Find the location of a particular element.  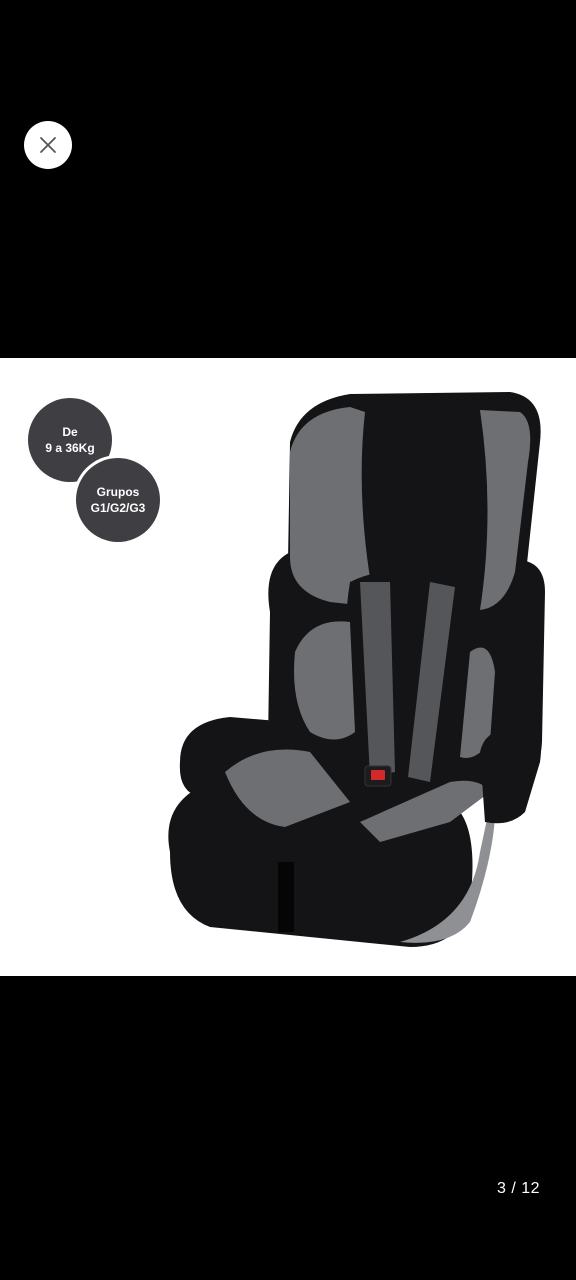

groups-badge-line2: G1/G2/G3 is located at coordinates (118, 508).